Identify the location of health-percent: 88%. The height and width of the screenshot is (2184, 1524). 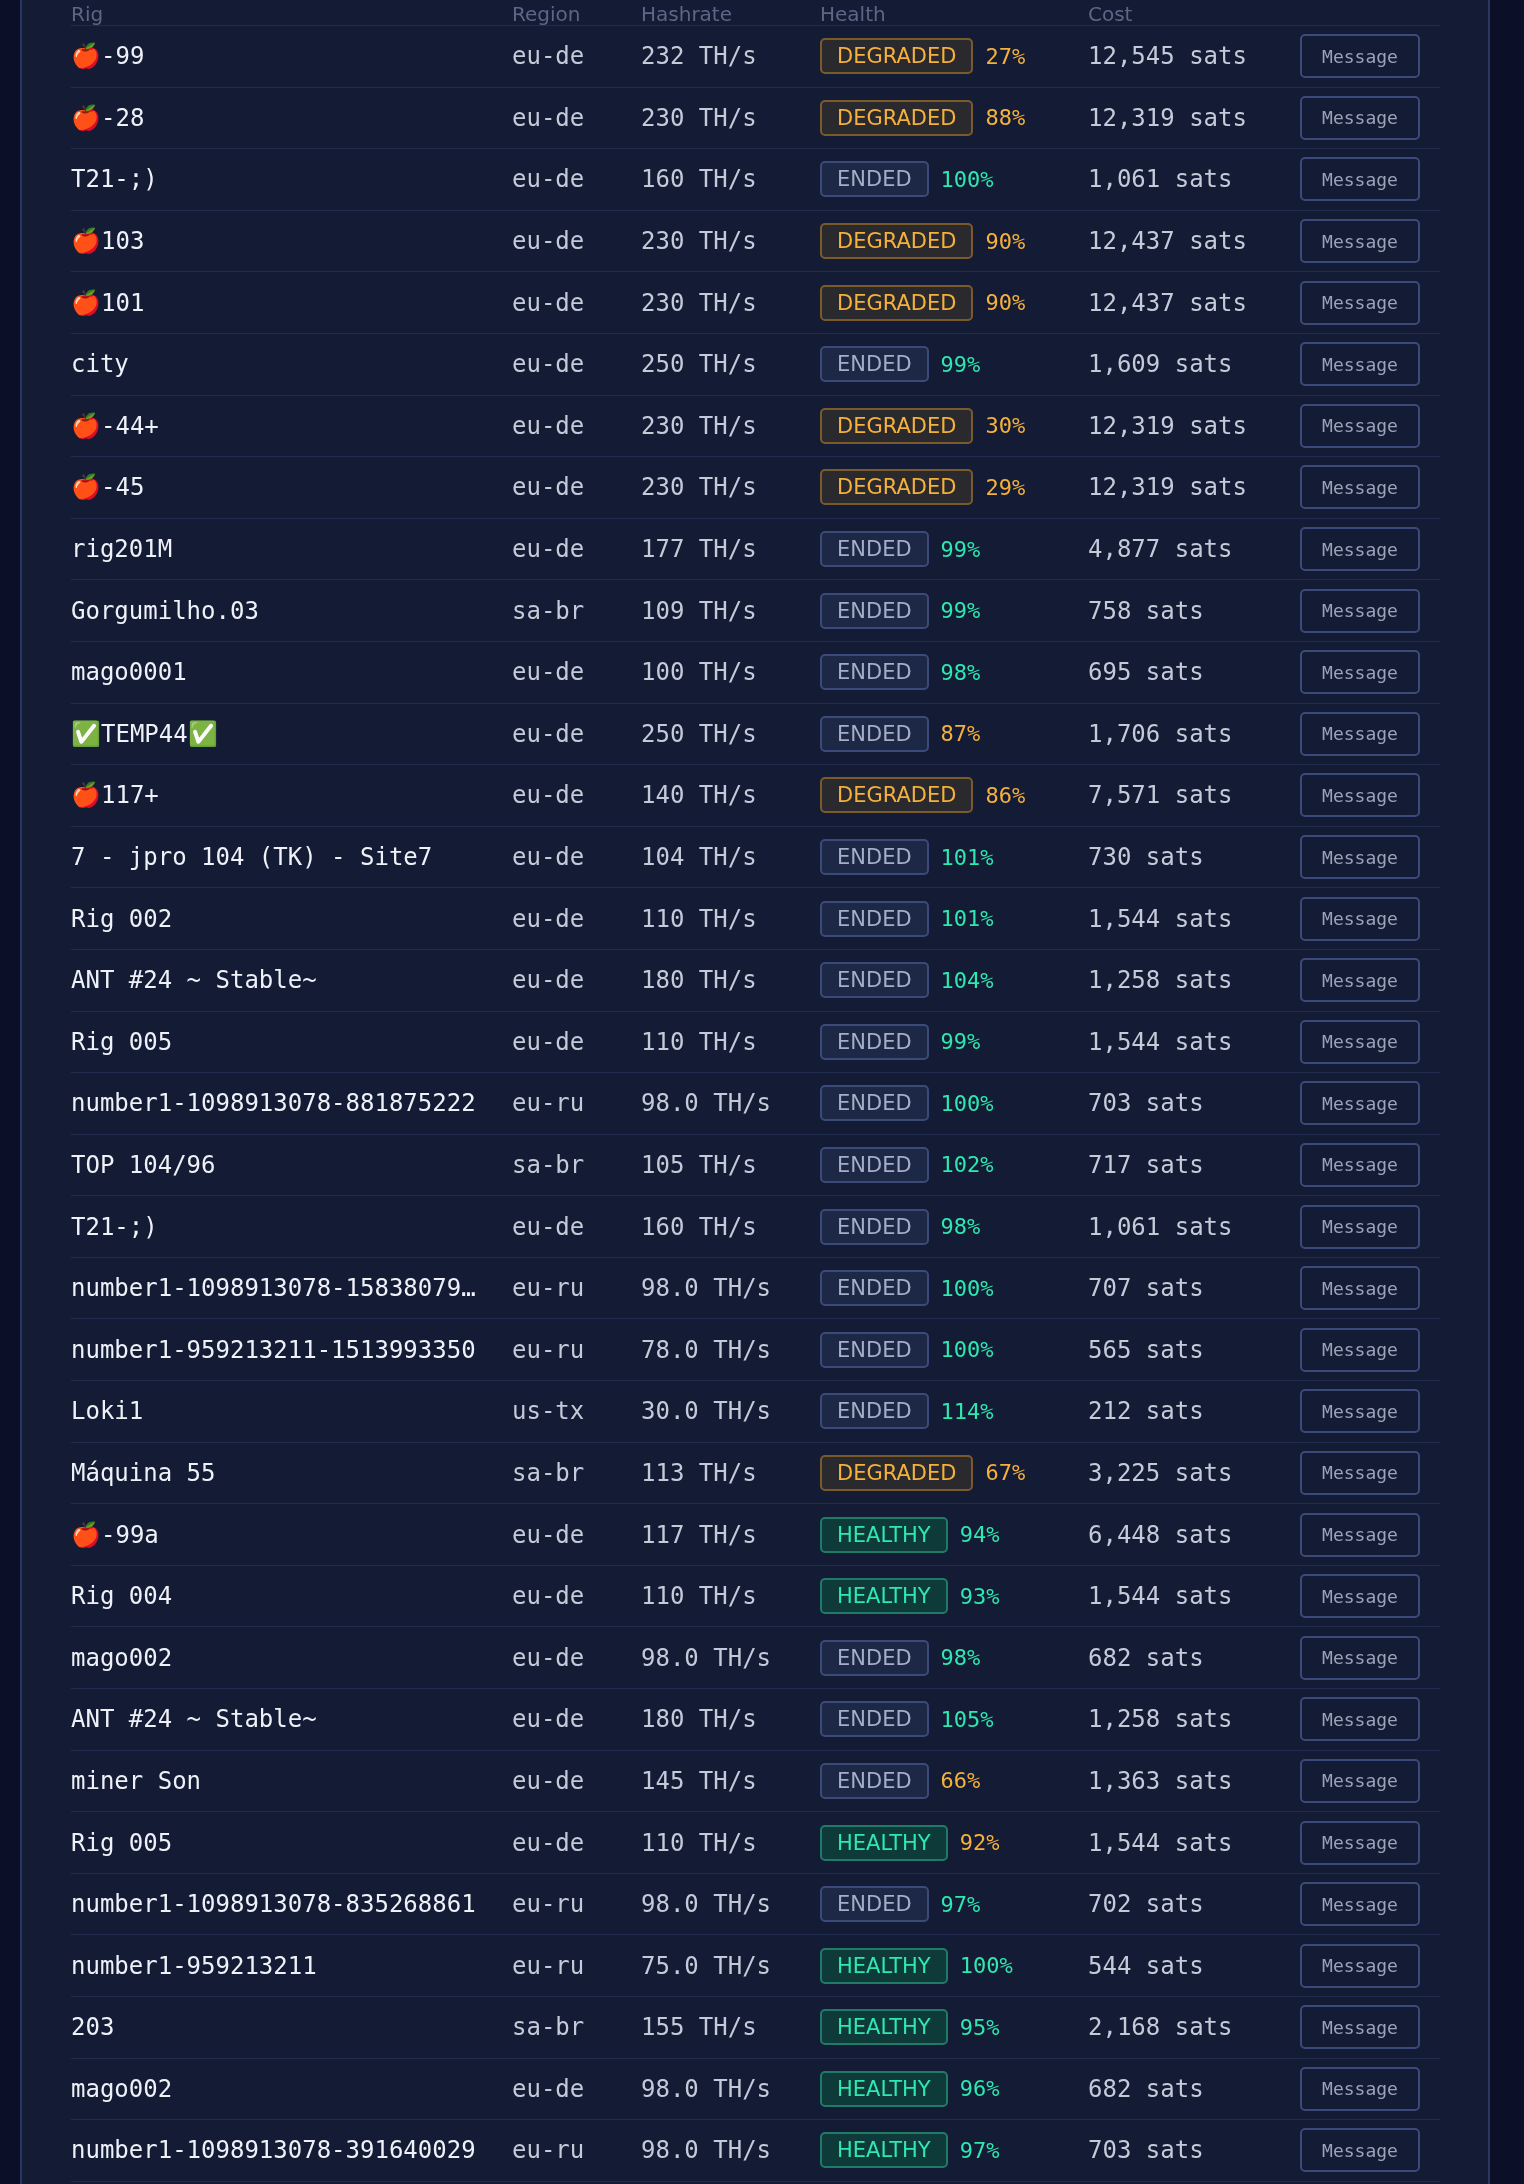
(1005, 118).